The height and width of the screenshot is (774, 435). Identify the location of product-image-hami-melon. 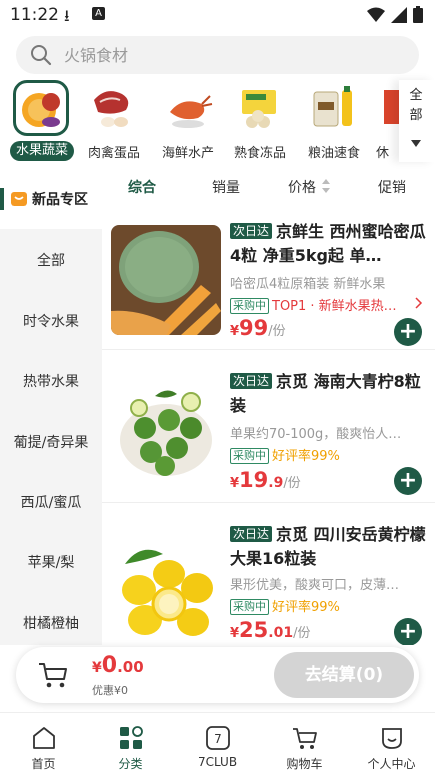
(166, 280).